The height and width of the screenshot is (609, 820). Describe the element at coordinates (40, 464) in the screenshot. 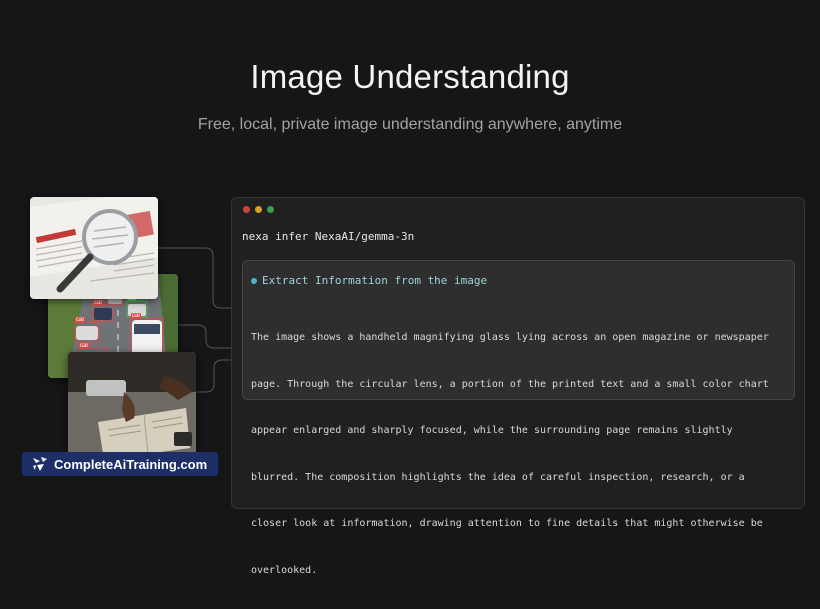

I see `brand-logo-icon` at that location.